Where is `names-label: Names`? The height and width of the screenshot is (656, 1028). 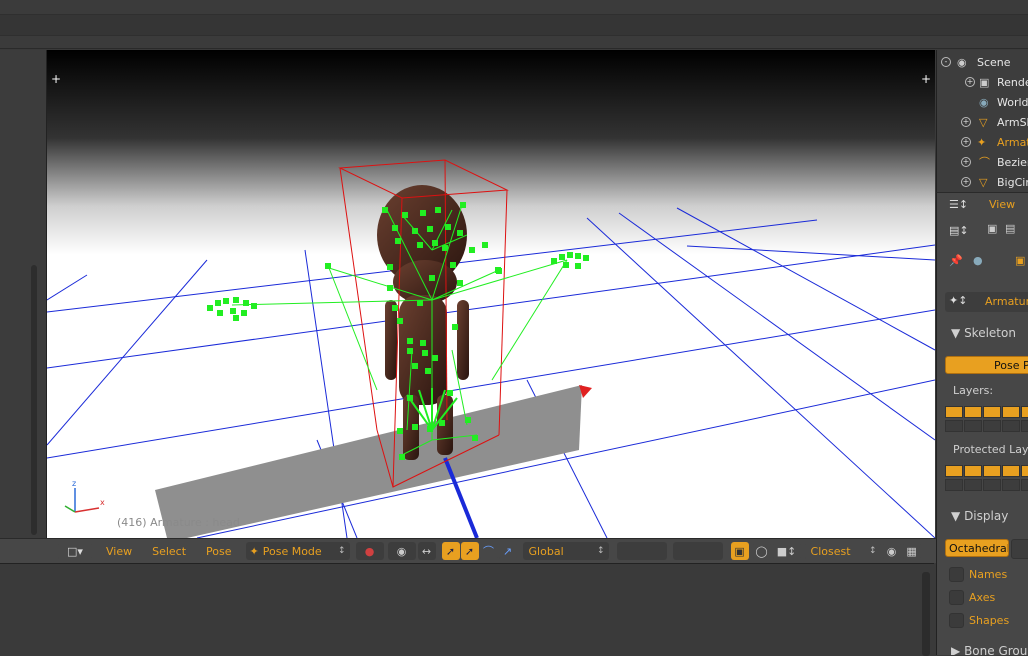 names-label: Names is located at coordinates (988, 574).